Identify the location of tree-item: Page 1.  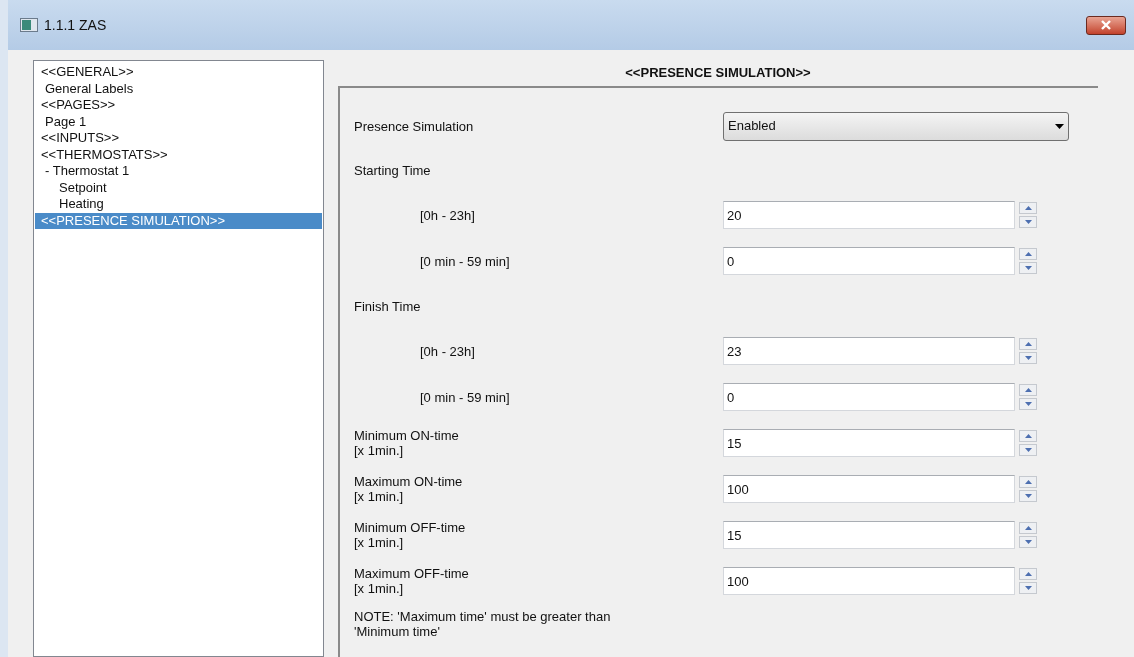
(178, 121).